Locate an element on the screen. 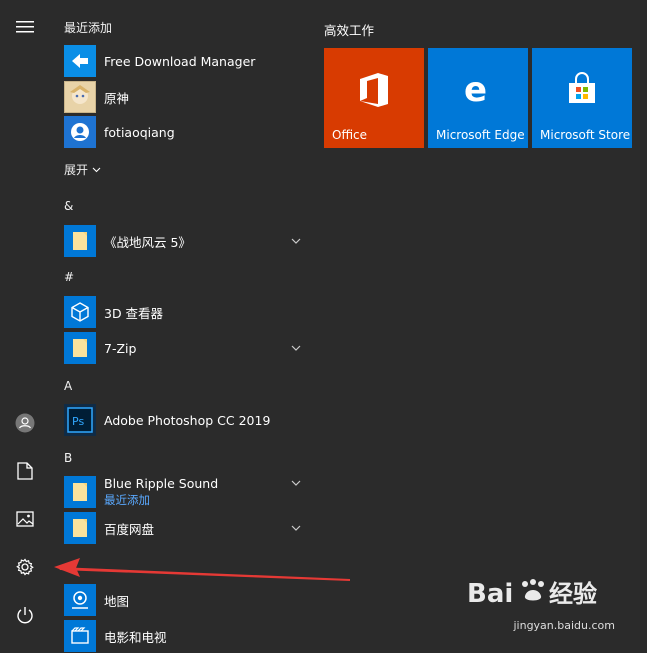 The image size is (647, 653). hamburger-menu-icon is located at coordinates (25, 27).